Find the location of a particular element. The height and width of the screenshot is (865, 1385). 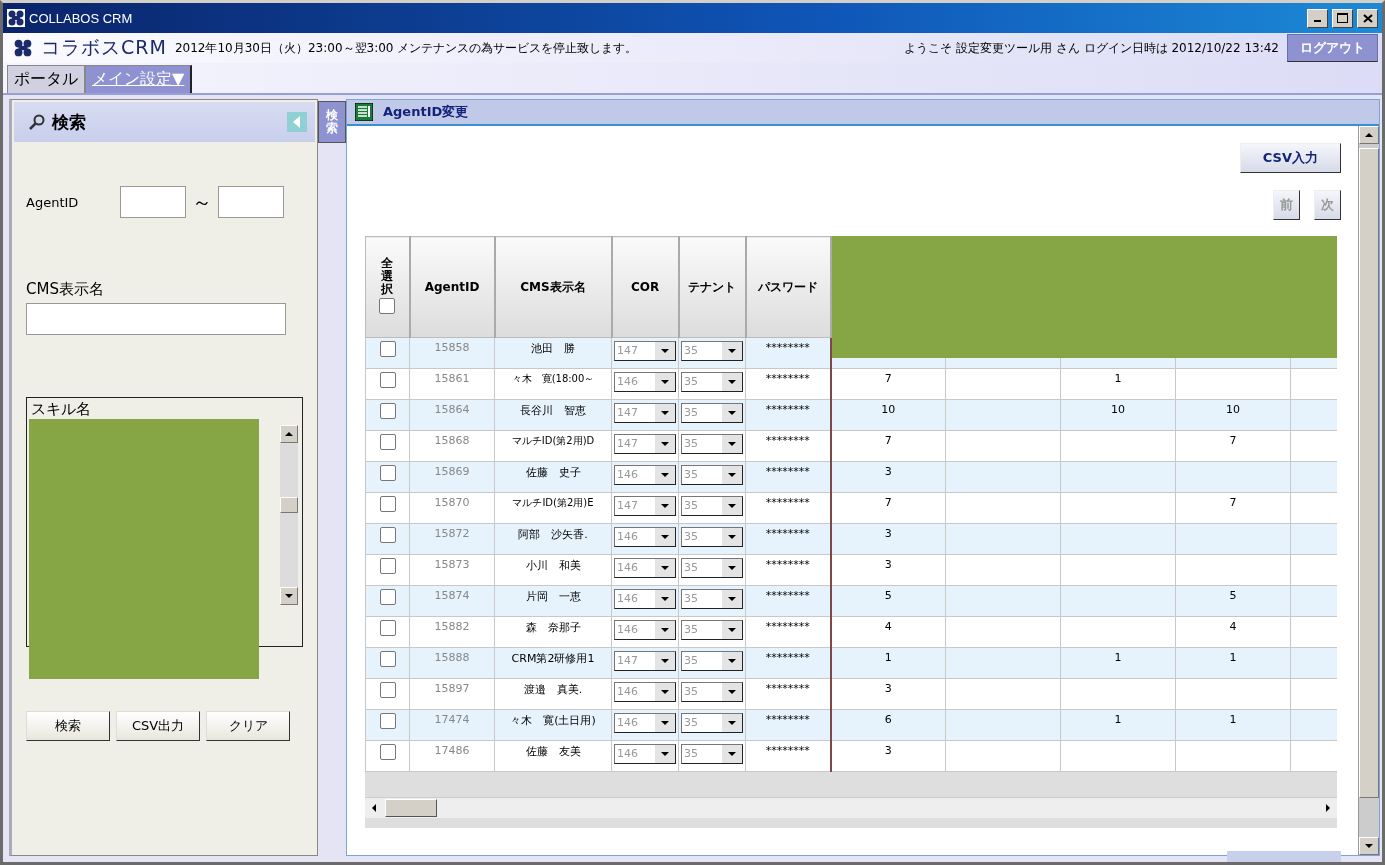

table-cell: 1 is located at coordinates (1233, 725).